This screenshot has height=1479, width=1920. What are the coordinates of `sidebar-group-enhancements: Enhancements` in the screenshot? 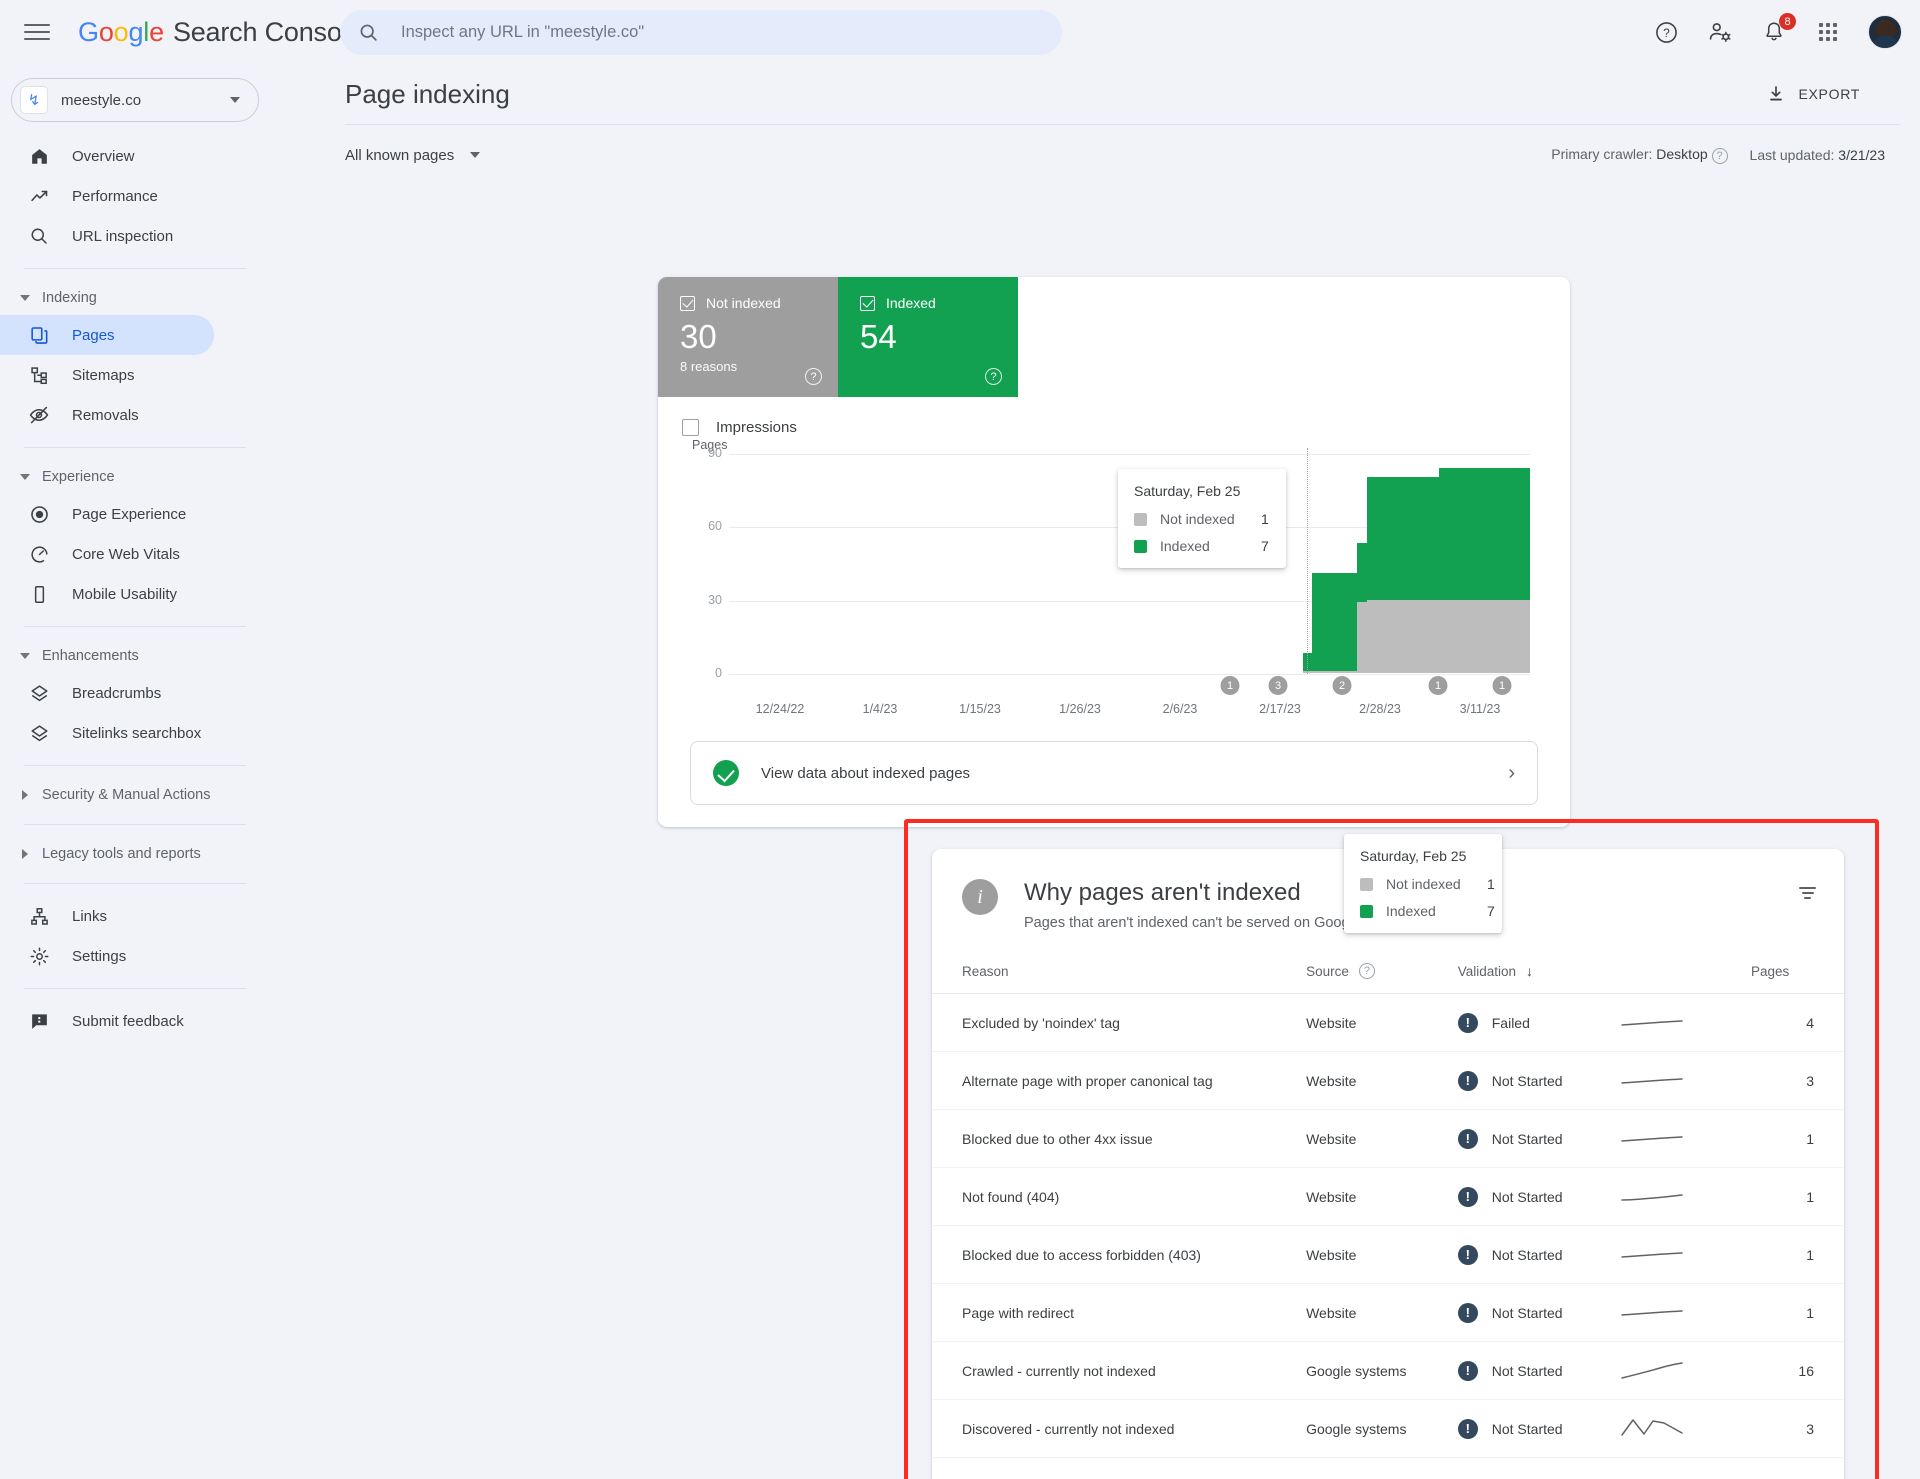 It's located at (135, 656).